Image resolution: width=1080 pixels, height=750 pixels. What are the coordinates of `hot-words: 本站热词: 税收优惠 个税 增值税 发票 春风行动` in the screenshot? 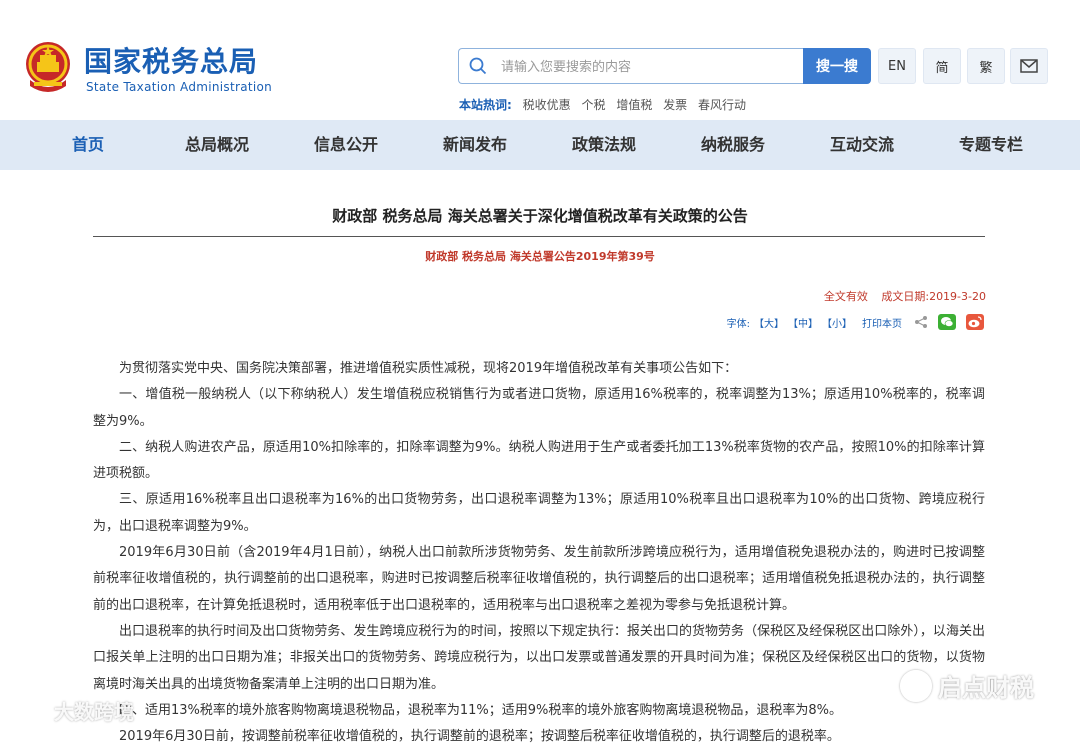 It's located at (602, 104).